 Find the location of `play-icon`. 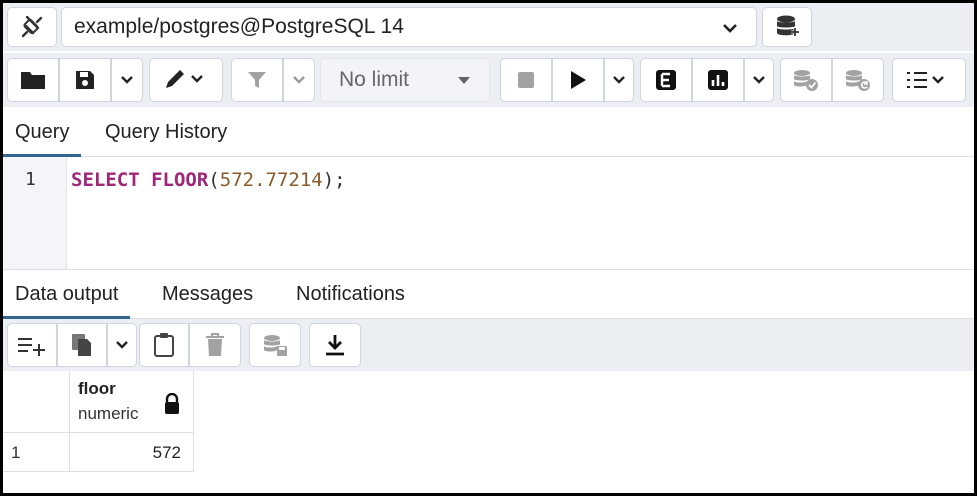

play-icon is located at coordinates (578, 80).